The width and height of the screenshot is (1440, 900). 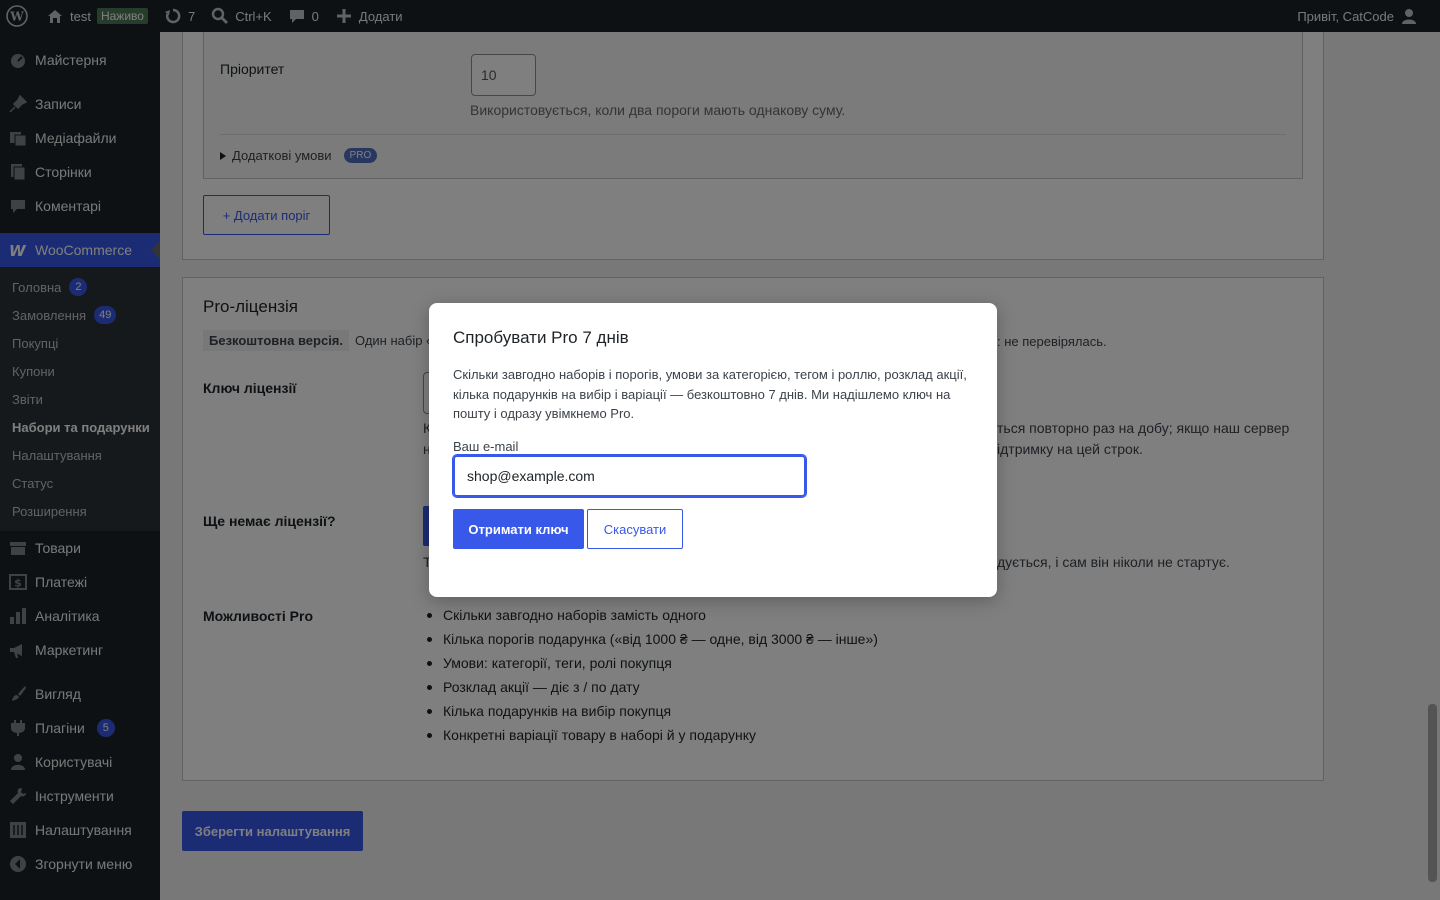 I want to click on email-field: shop@example.com, so click(x=629, y=476).